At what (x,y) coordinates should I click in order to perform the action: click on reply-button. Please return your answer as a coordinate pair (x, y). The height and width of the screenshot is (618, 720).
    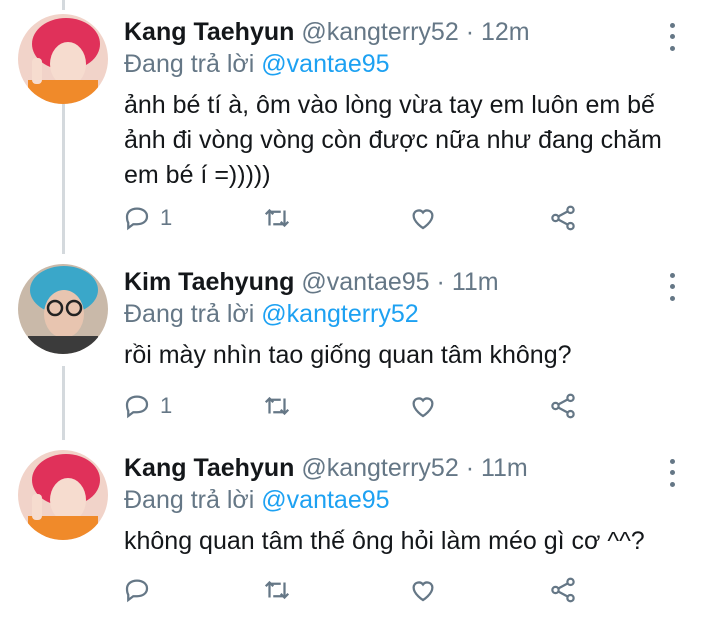
    Looking at the image, I should click on (141, 590).